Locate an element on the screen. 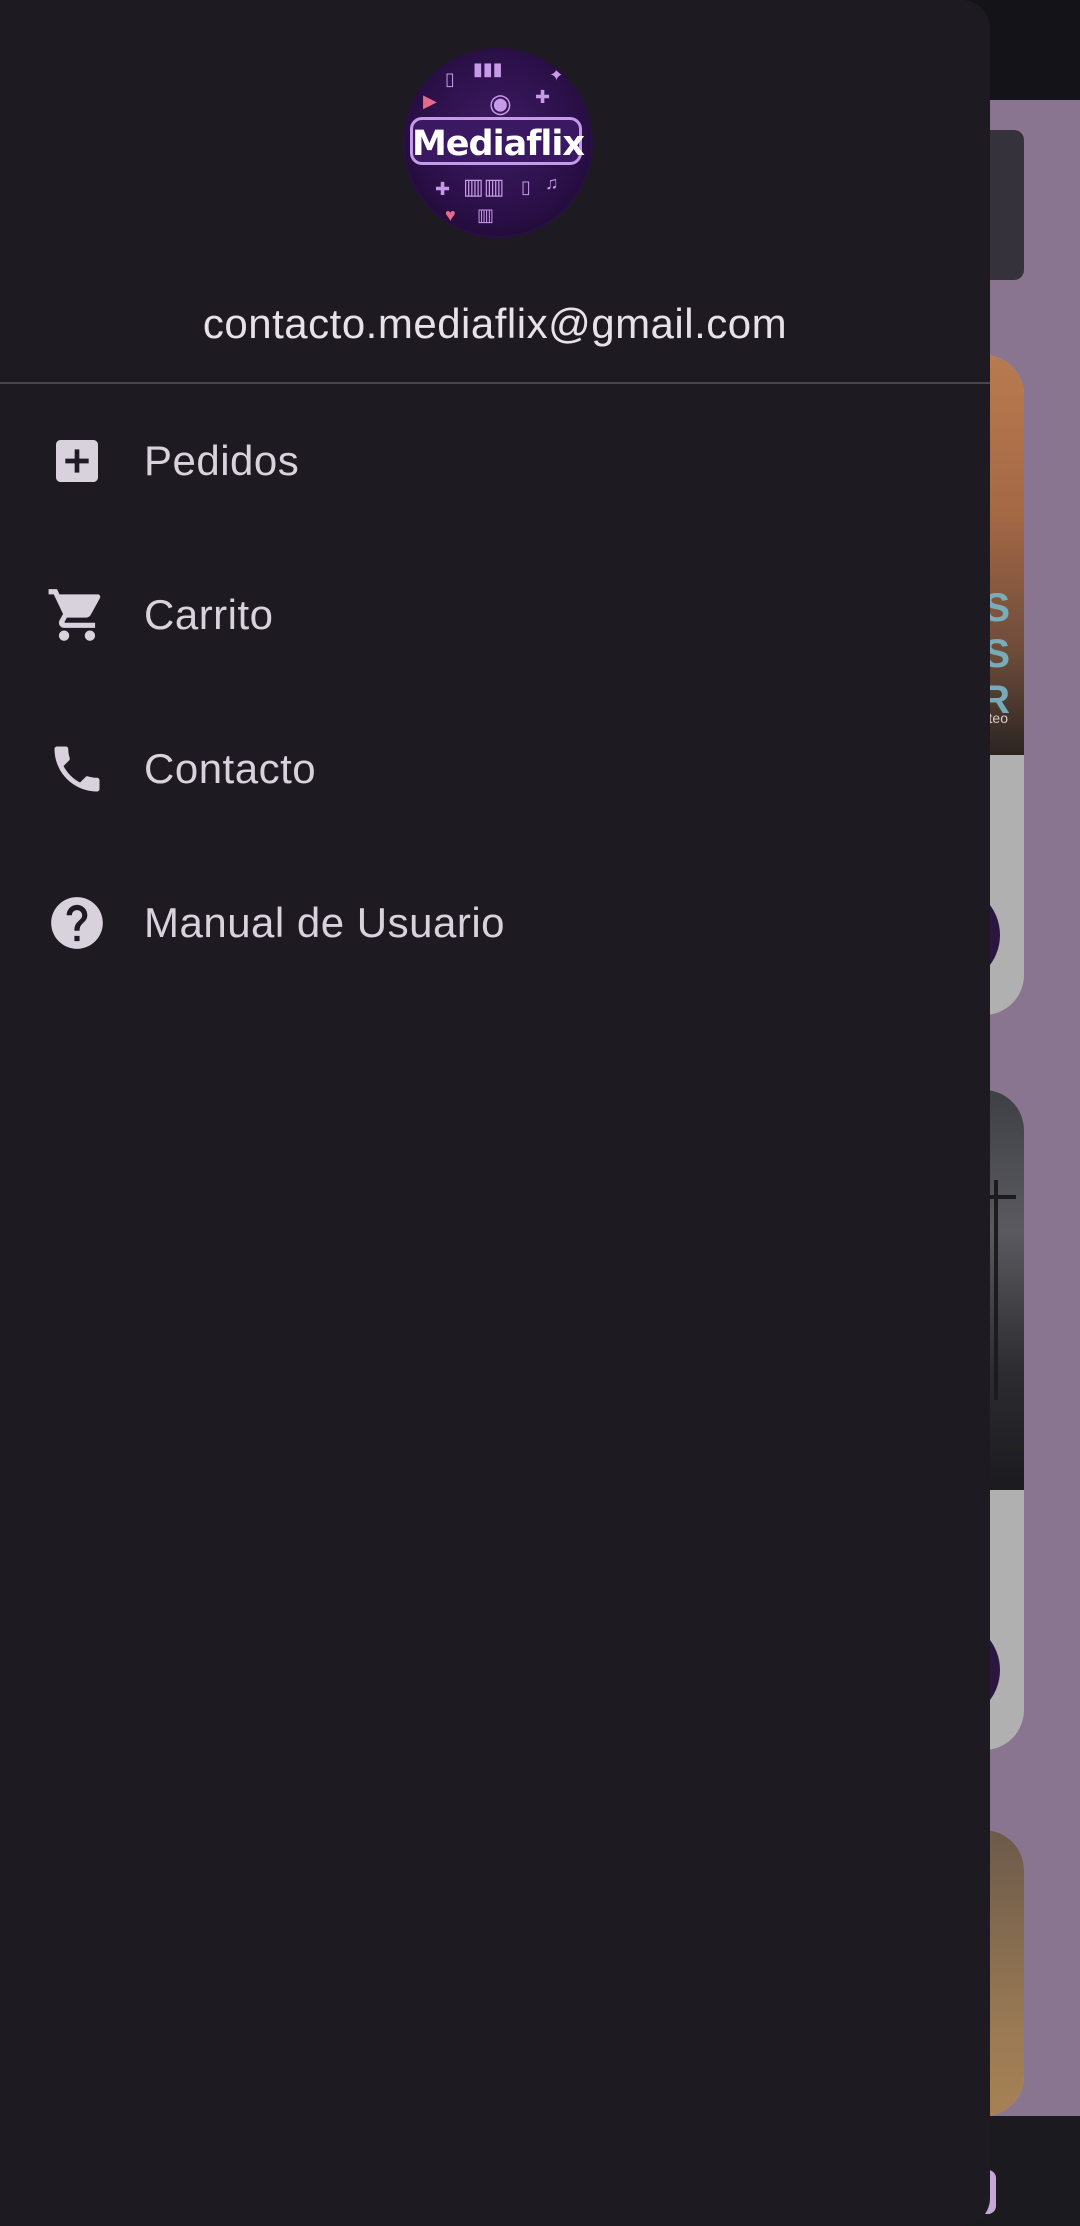  camera-icon: ◉ is located at coordinates (500, 103).